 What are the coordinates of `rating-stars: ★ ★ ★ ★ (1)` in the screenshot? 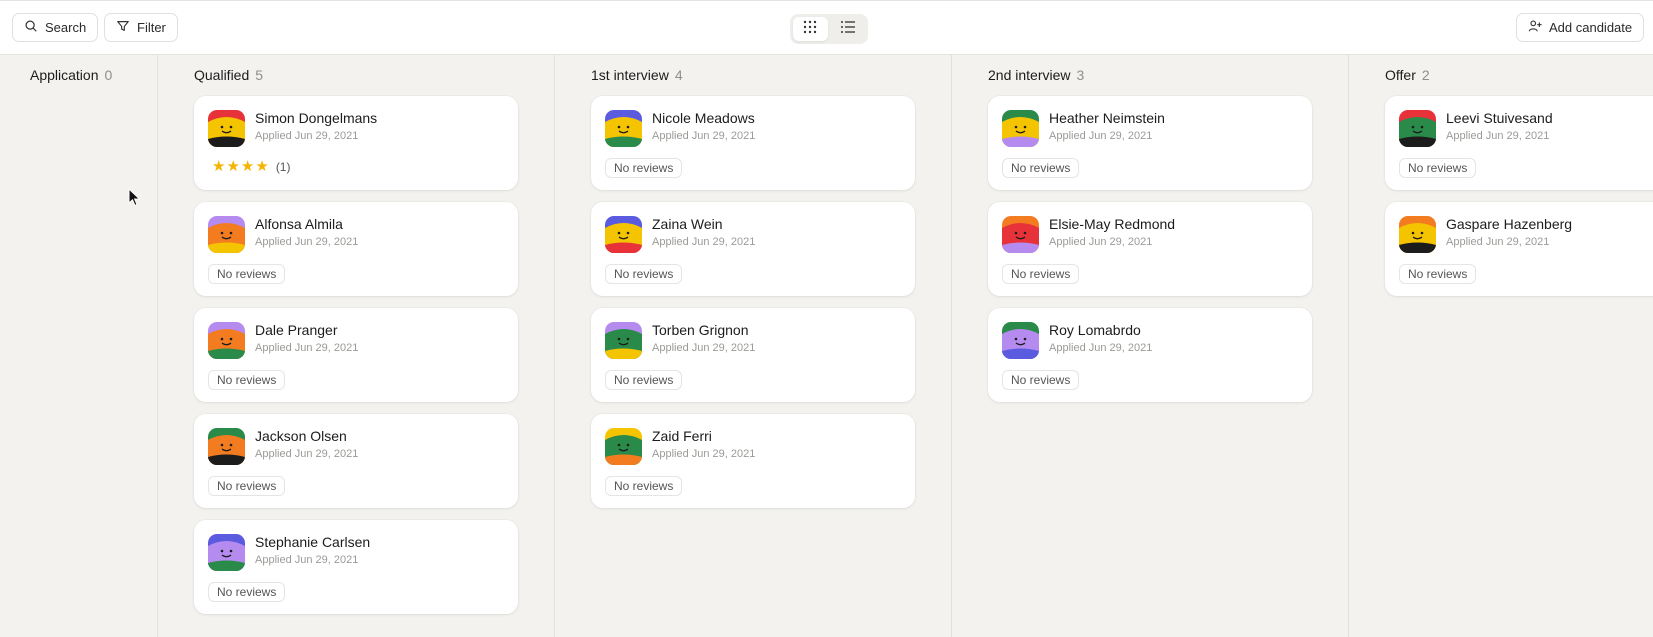 It's located at (251, 166).